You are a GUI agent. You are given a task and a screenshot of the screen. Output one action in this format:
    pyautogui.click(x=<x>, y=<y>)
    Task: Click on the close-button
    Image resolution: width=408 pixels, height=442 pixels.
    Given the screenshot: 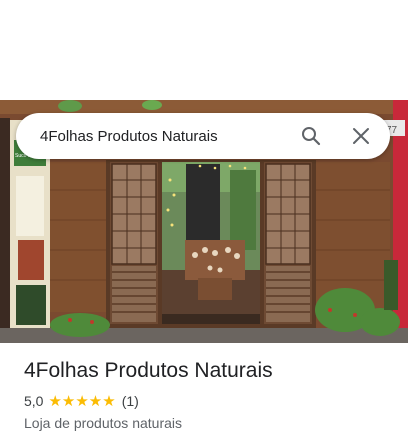 What is the action you would take?
    pyautogui.click(x=361, y=136)
    